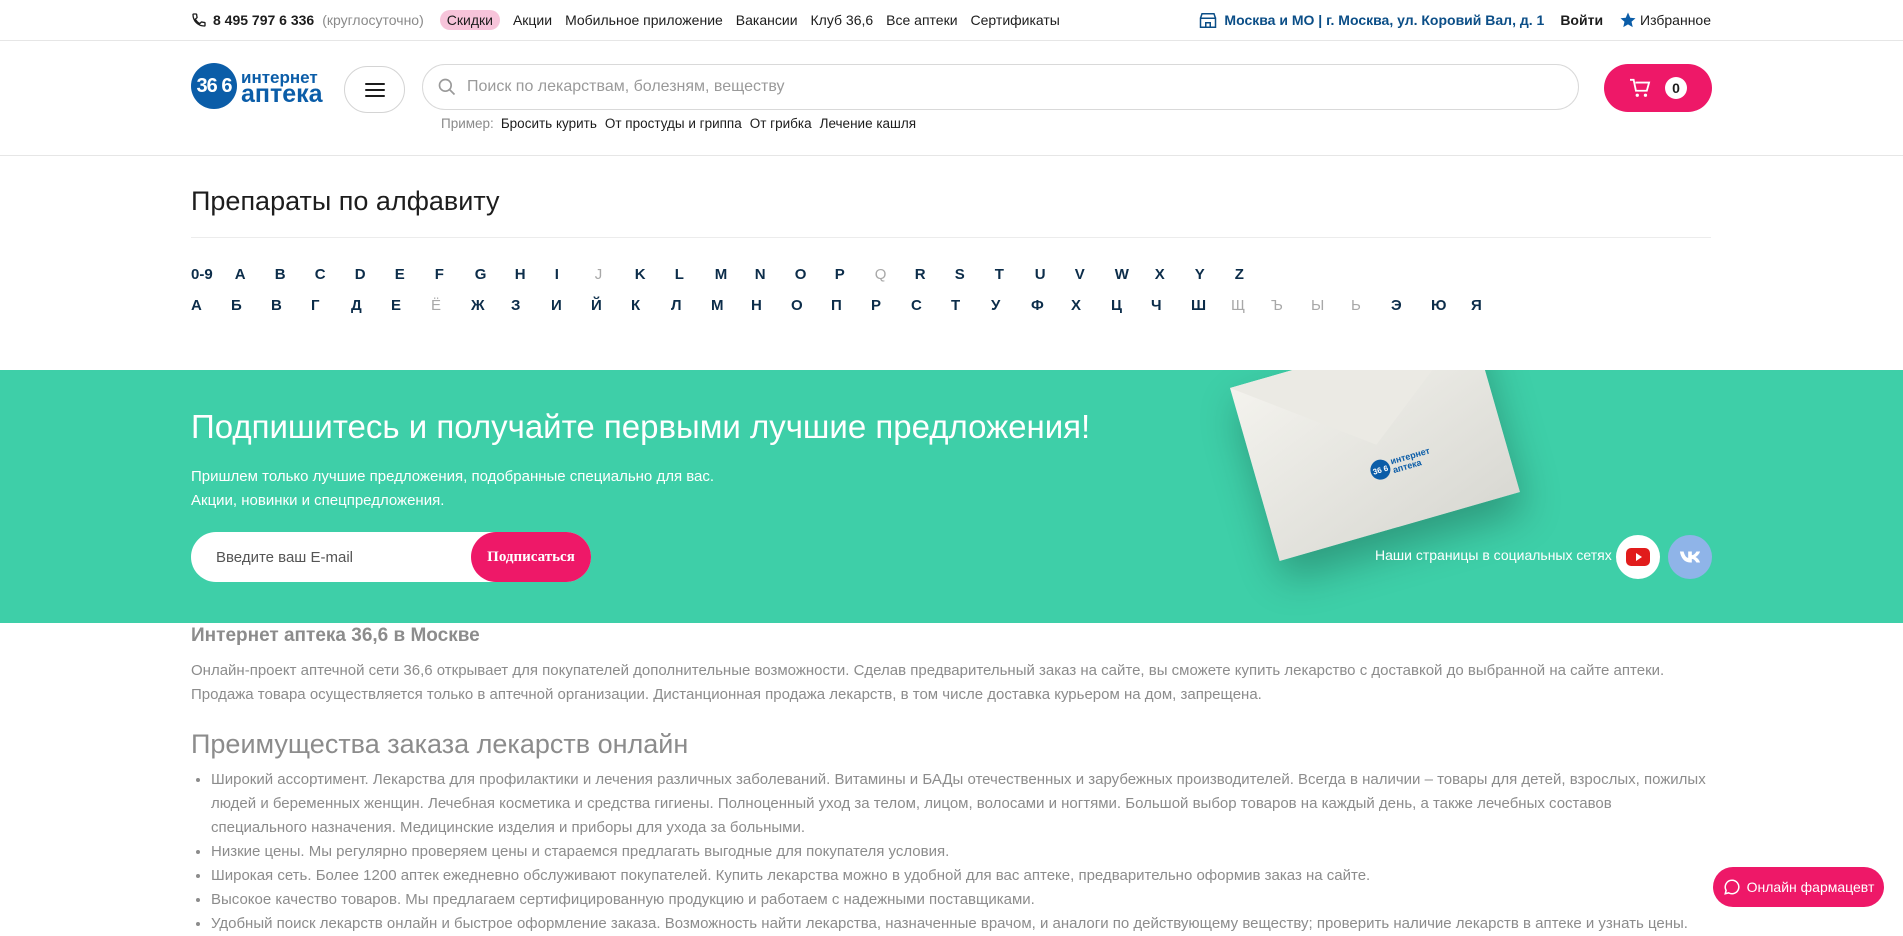 The height and width of the screenshot is (936, 1903). I want to click on nav-club: Клуб 36,6, so click(842, 20).